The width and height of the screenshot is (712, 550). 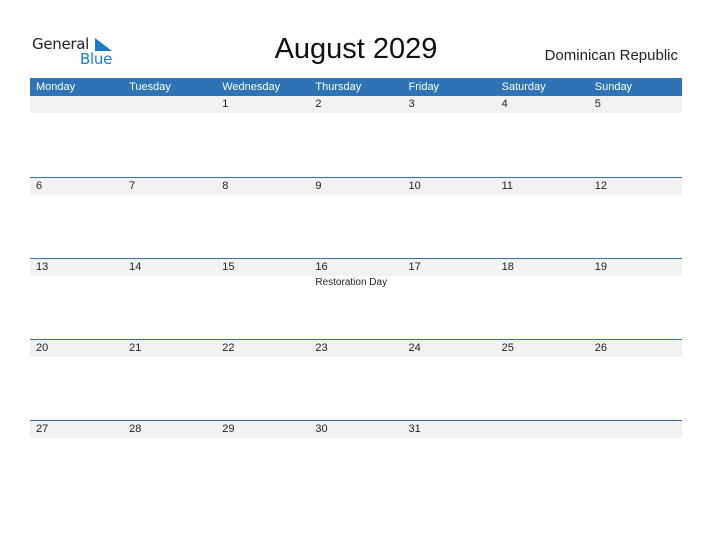 I want to click on weekday-sunday: Sunday, so click(x=613, y=87).